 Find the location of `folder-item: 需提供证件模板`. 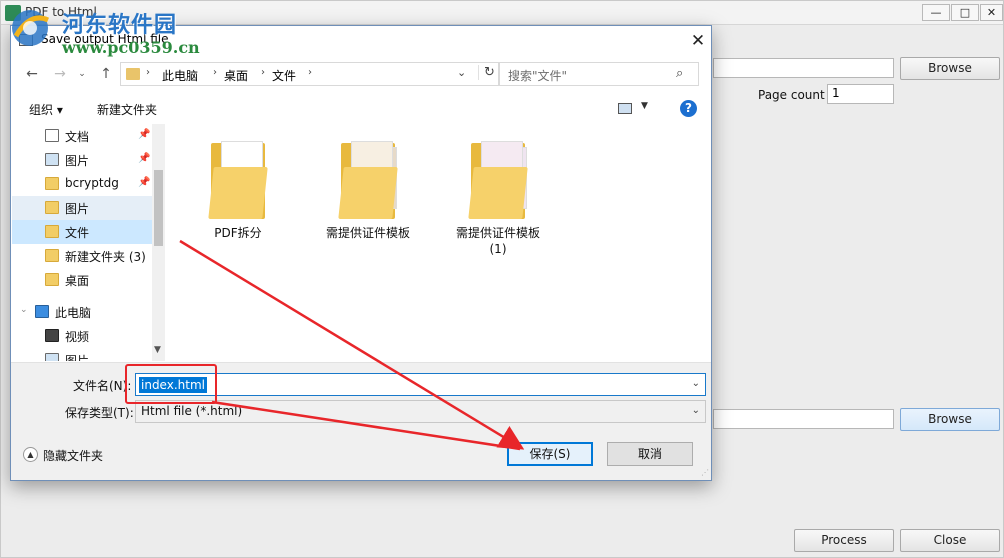

folder-item: 需提供证件模板 is located at coordinates (368, 190).